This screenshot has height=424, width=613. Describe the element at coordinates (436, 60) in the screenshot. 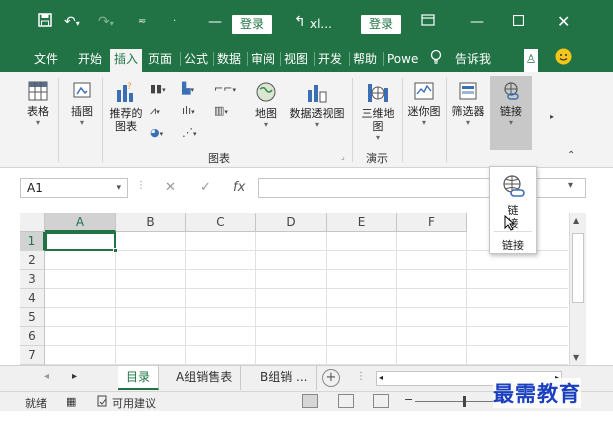

I see `lightbulb-icon` at that location.